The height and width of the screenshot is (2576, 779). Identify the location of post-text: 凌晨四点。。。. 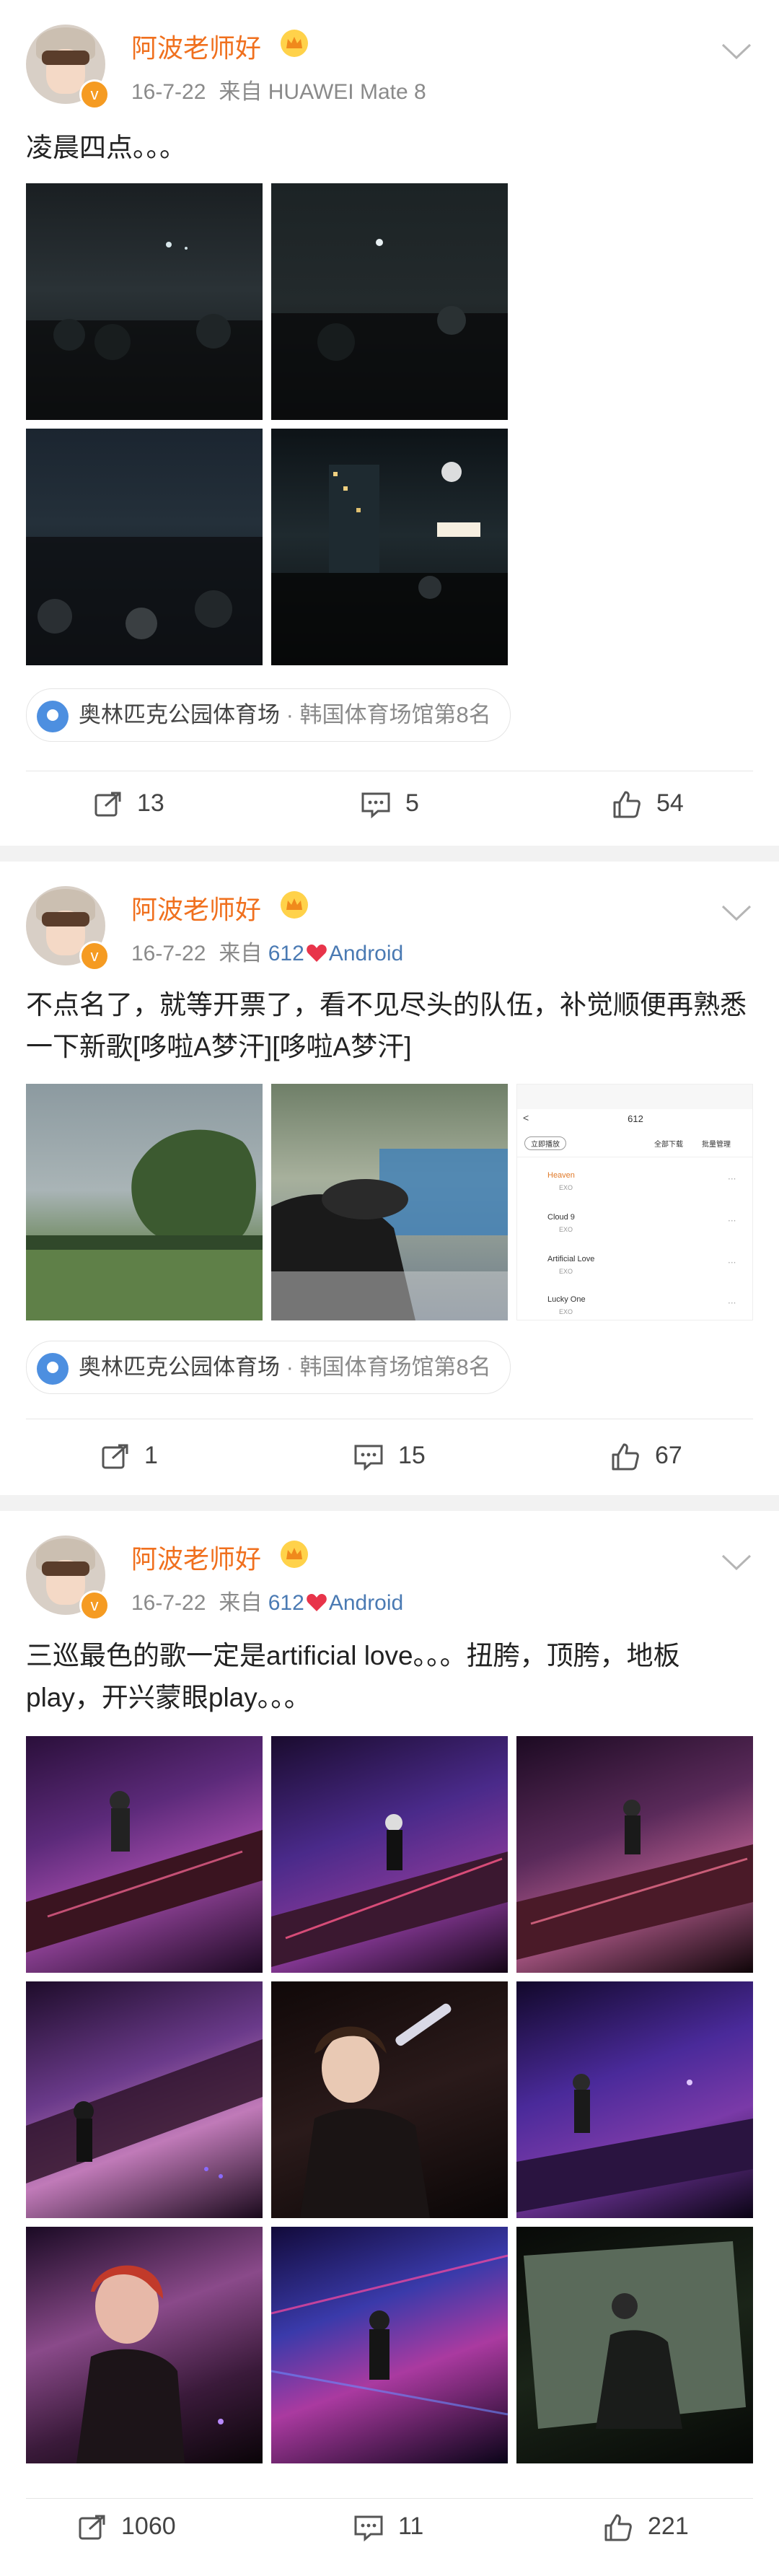
(106, 147).